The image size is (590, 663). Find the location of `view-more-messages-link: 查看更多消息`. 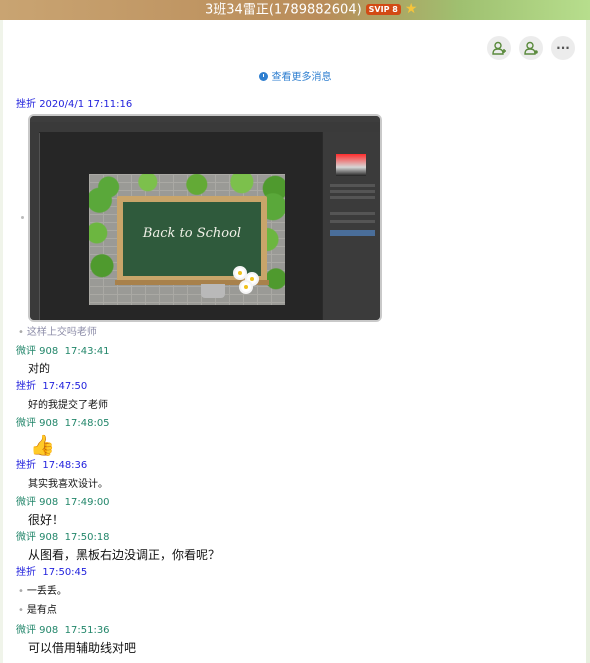

view-more-messages-link: 查看更多消息 is located at coordinates (295, 78).